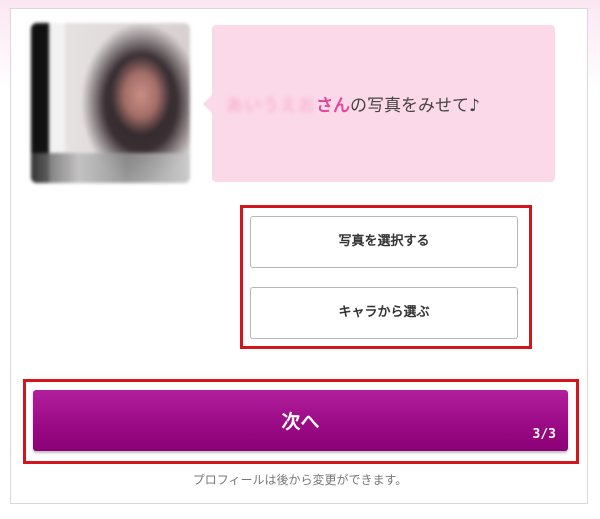  What do you see at coordinates (415, 106) in the screenshot?
I see `prompt-message: の写真をみせて♪` at bounding box center [415, 106].